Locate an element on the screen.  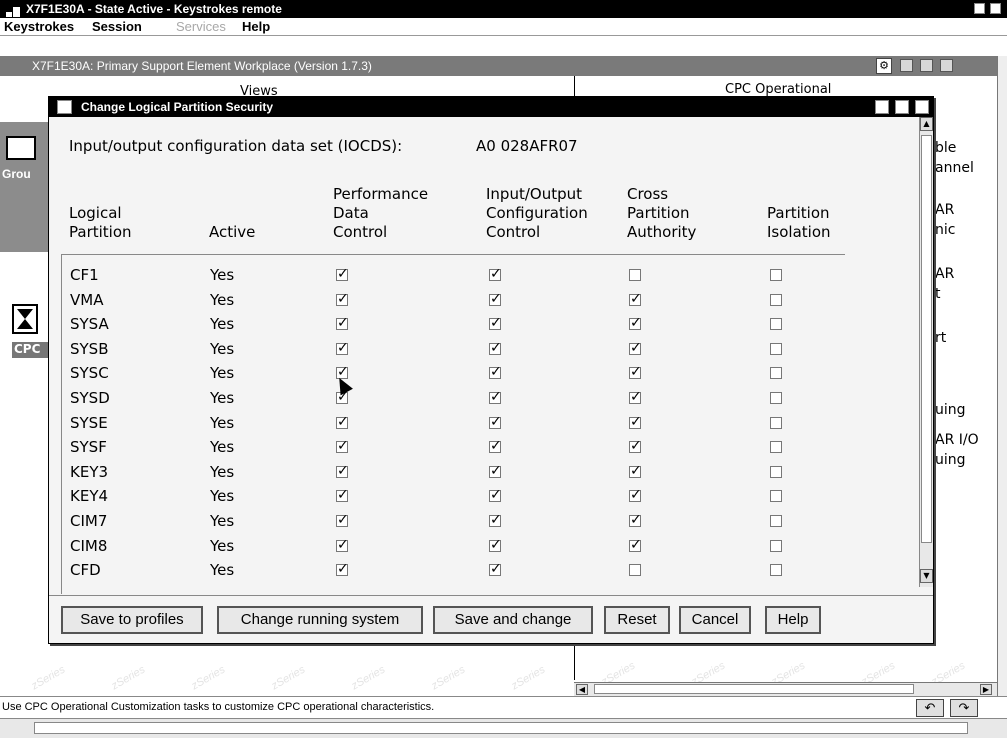
scroll-up-icon: ▲ is located at coordinates (926, 124).